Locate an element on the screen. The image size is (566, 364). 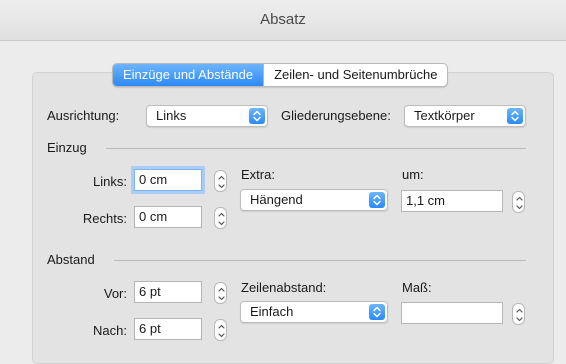
indent-left-stepper is located at coordinates (220, 181).